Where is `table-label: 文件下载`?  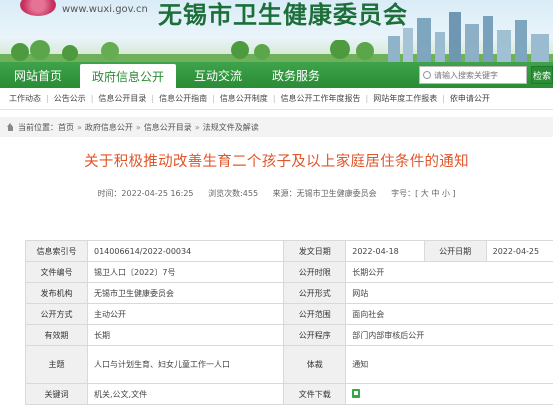
table-label: 文件下载 is located at coordinates (315, 394).